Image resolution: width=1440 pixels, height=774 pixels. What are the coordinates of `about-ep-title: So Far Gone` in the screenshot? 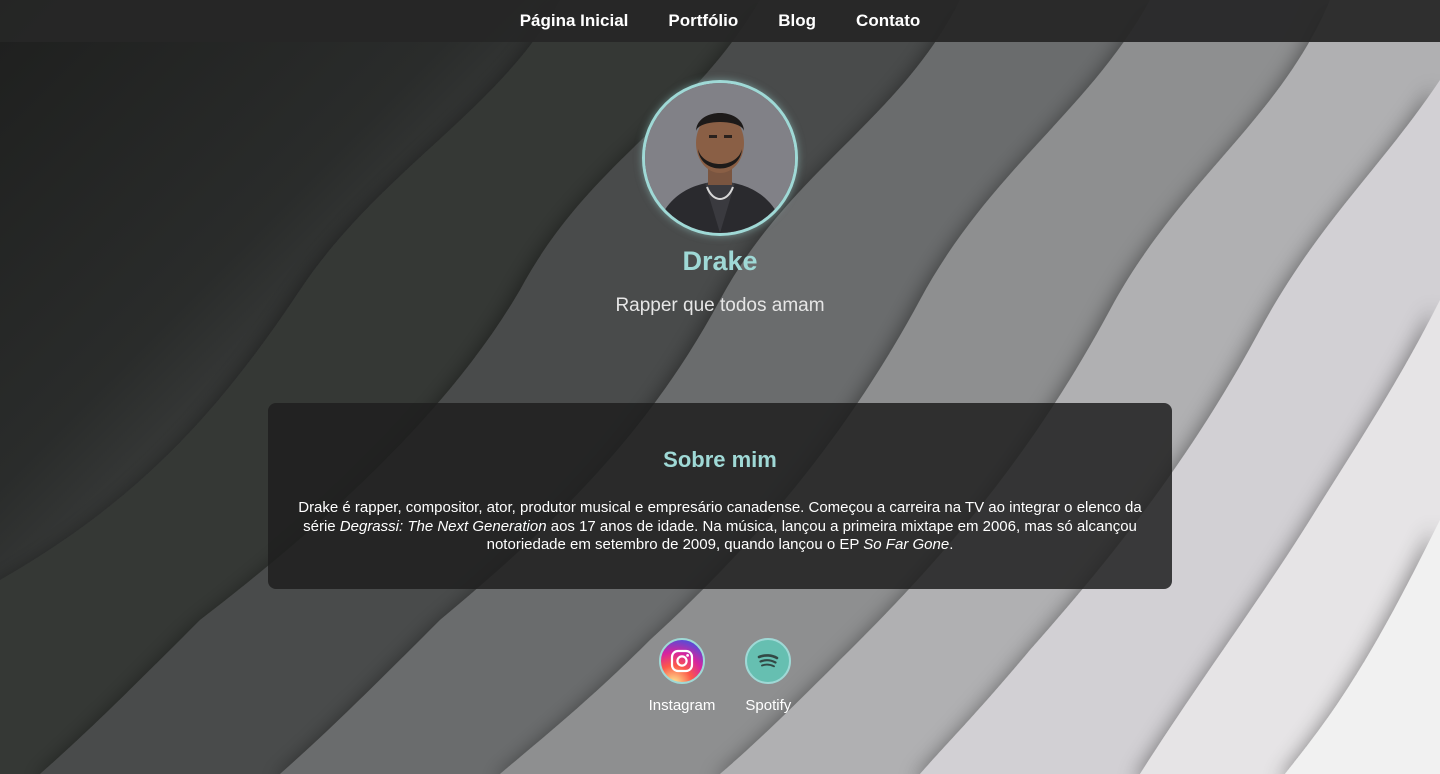 It's located at (906, 544).